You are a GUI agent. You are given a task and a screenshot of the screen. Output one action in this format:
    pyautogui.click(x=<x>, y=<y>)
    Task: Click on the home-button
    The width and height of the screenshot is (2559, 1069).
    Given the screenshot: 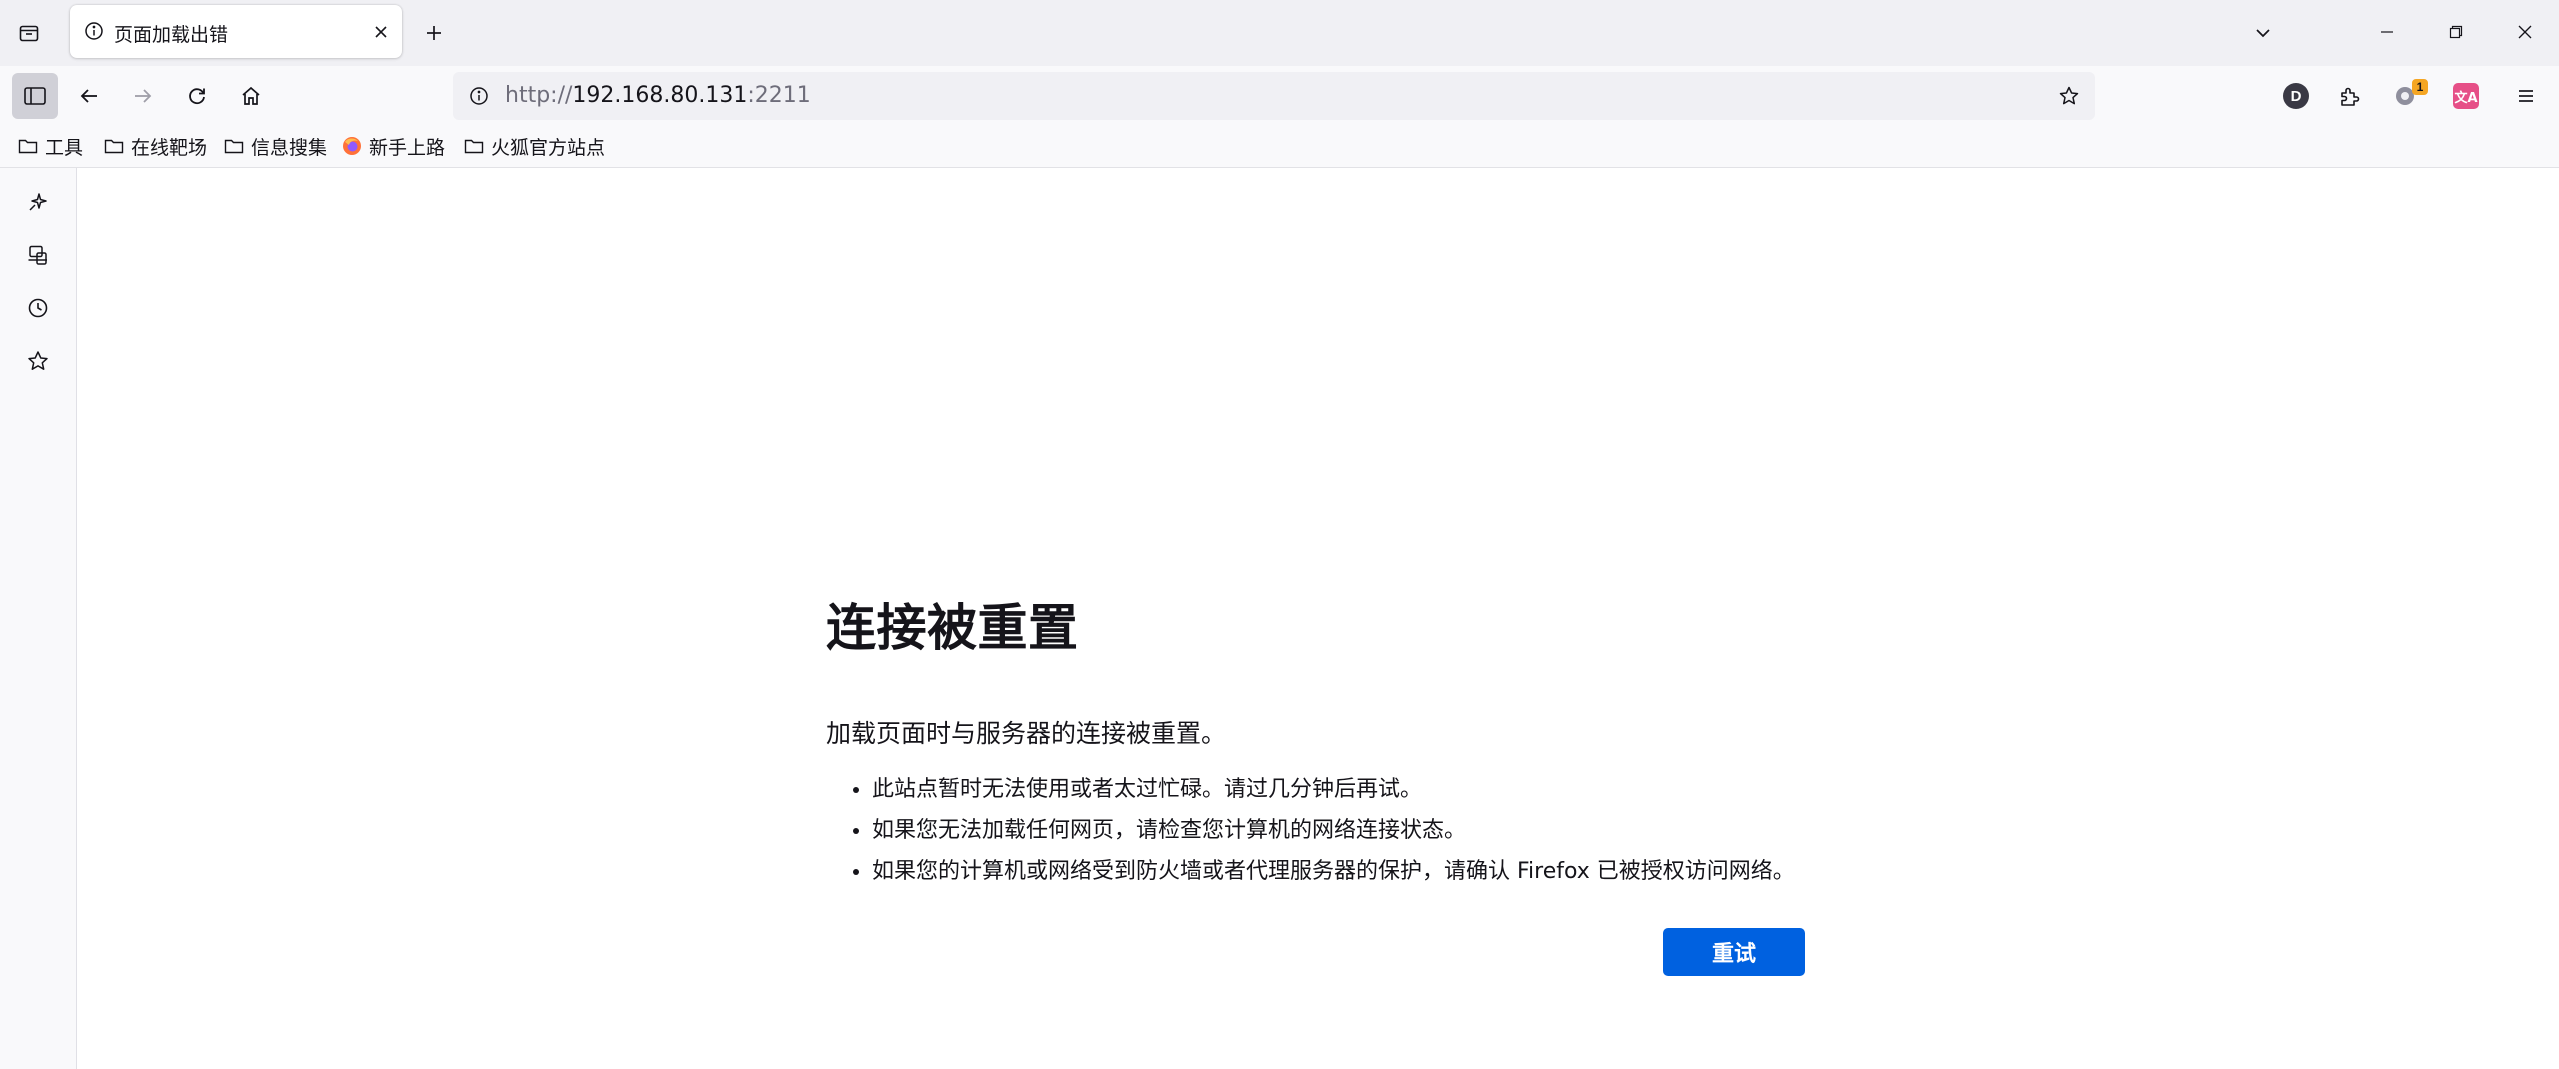 What is the action you would take?
    pyautogui.click(x=251, y=96)
    